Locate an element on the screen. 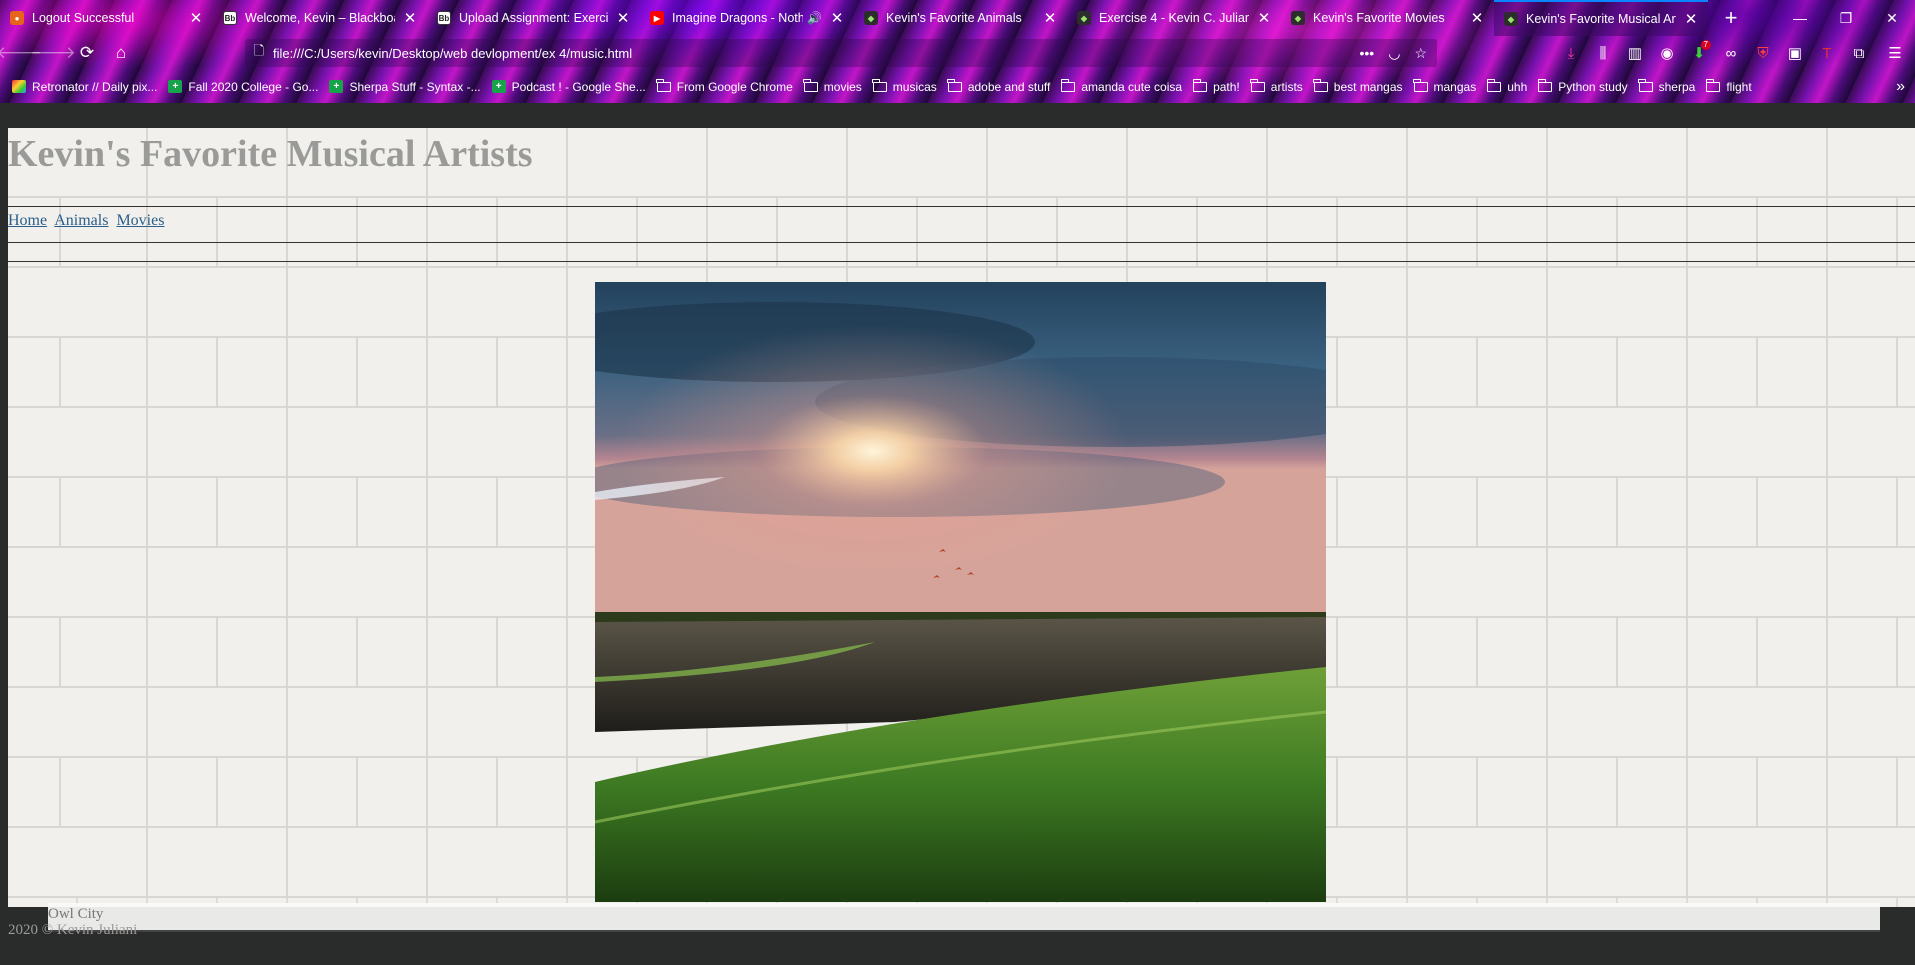 The height and width of the screenshot is (965, 1915). bookmark-folder: mangas is located at coordinates (1444, 86).